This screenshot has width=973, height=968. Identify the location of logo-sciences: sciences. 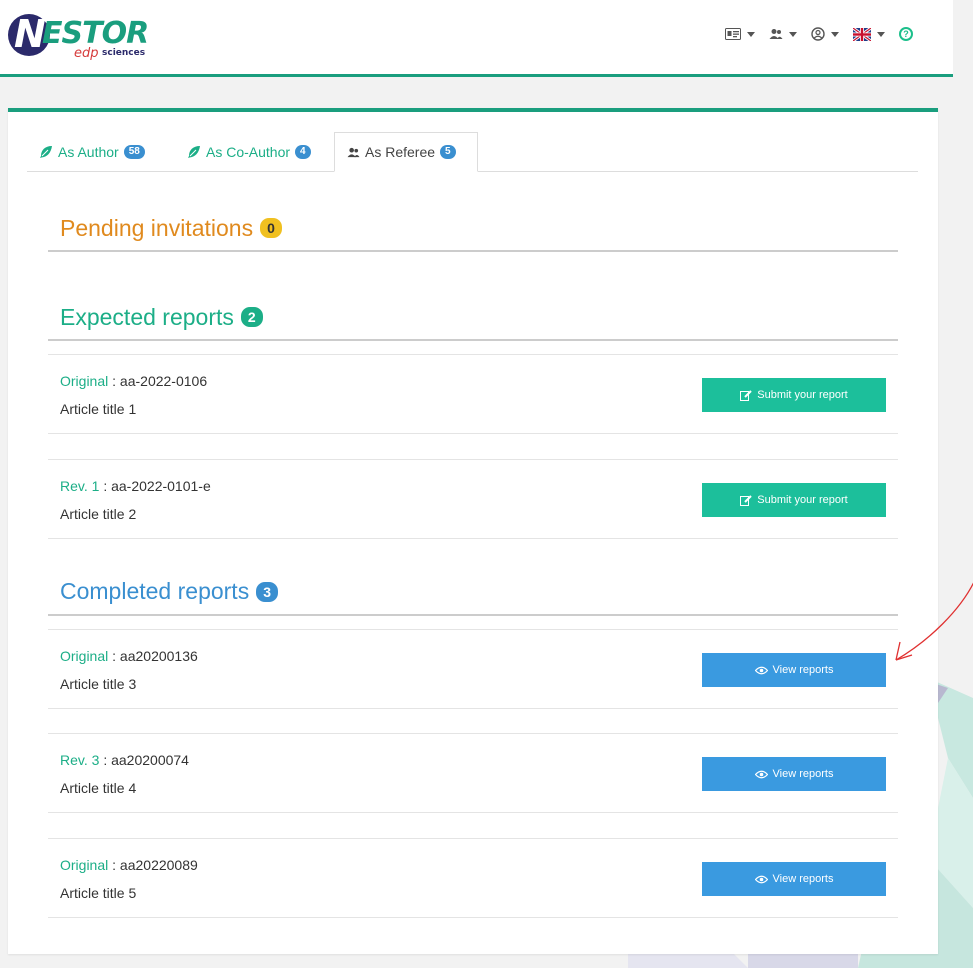
(124, 53).